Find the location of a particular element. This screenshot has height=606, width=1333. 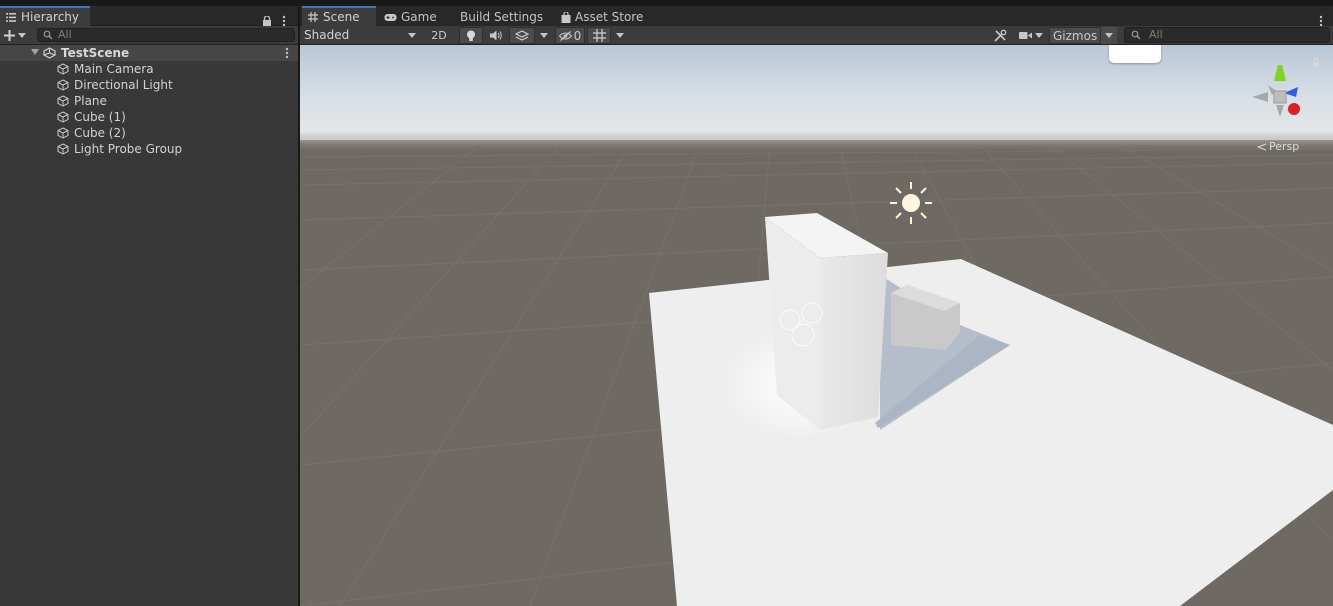

tab-game: Game is located at coordinates (410, 17).